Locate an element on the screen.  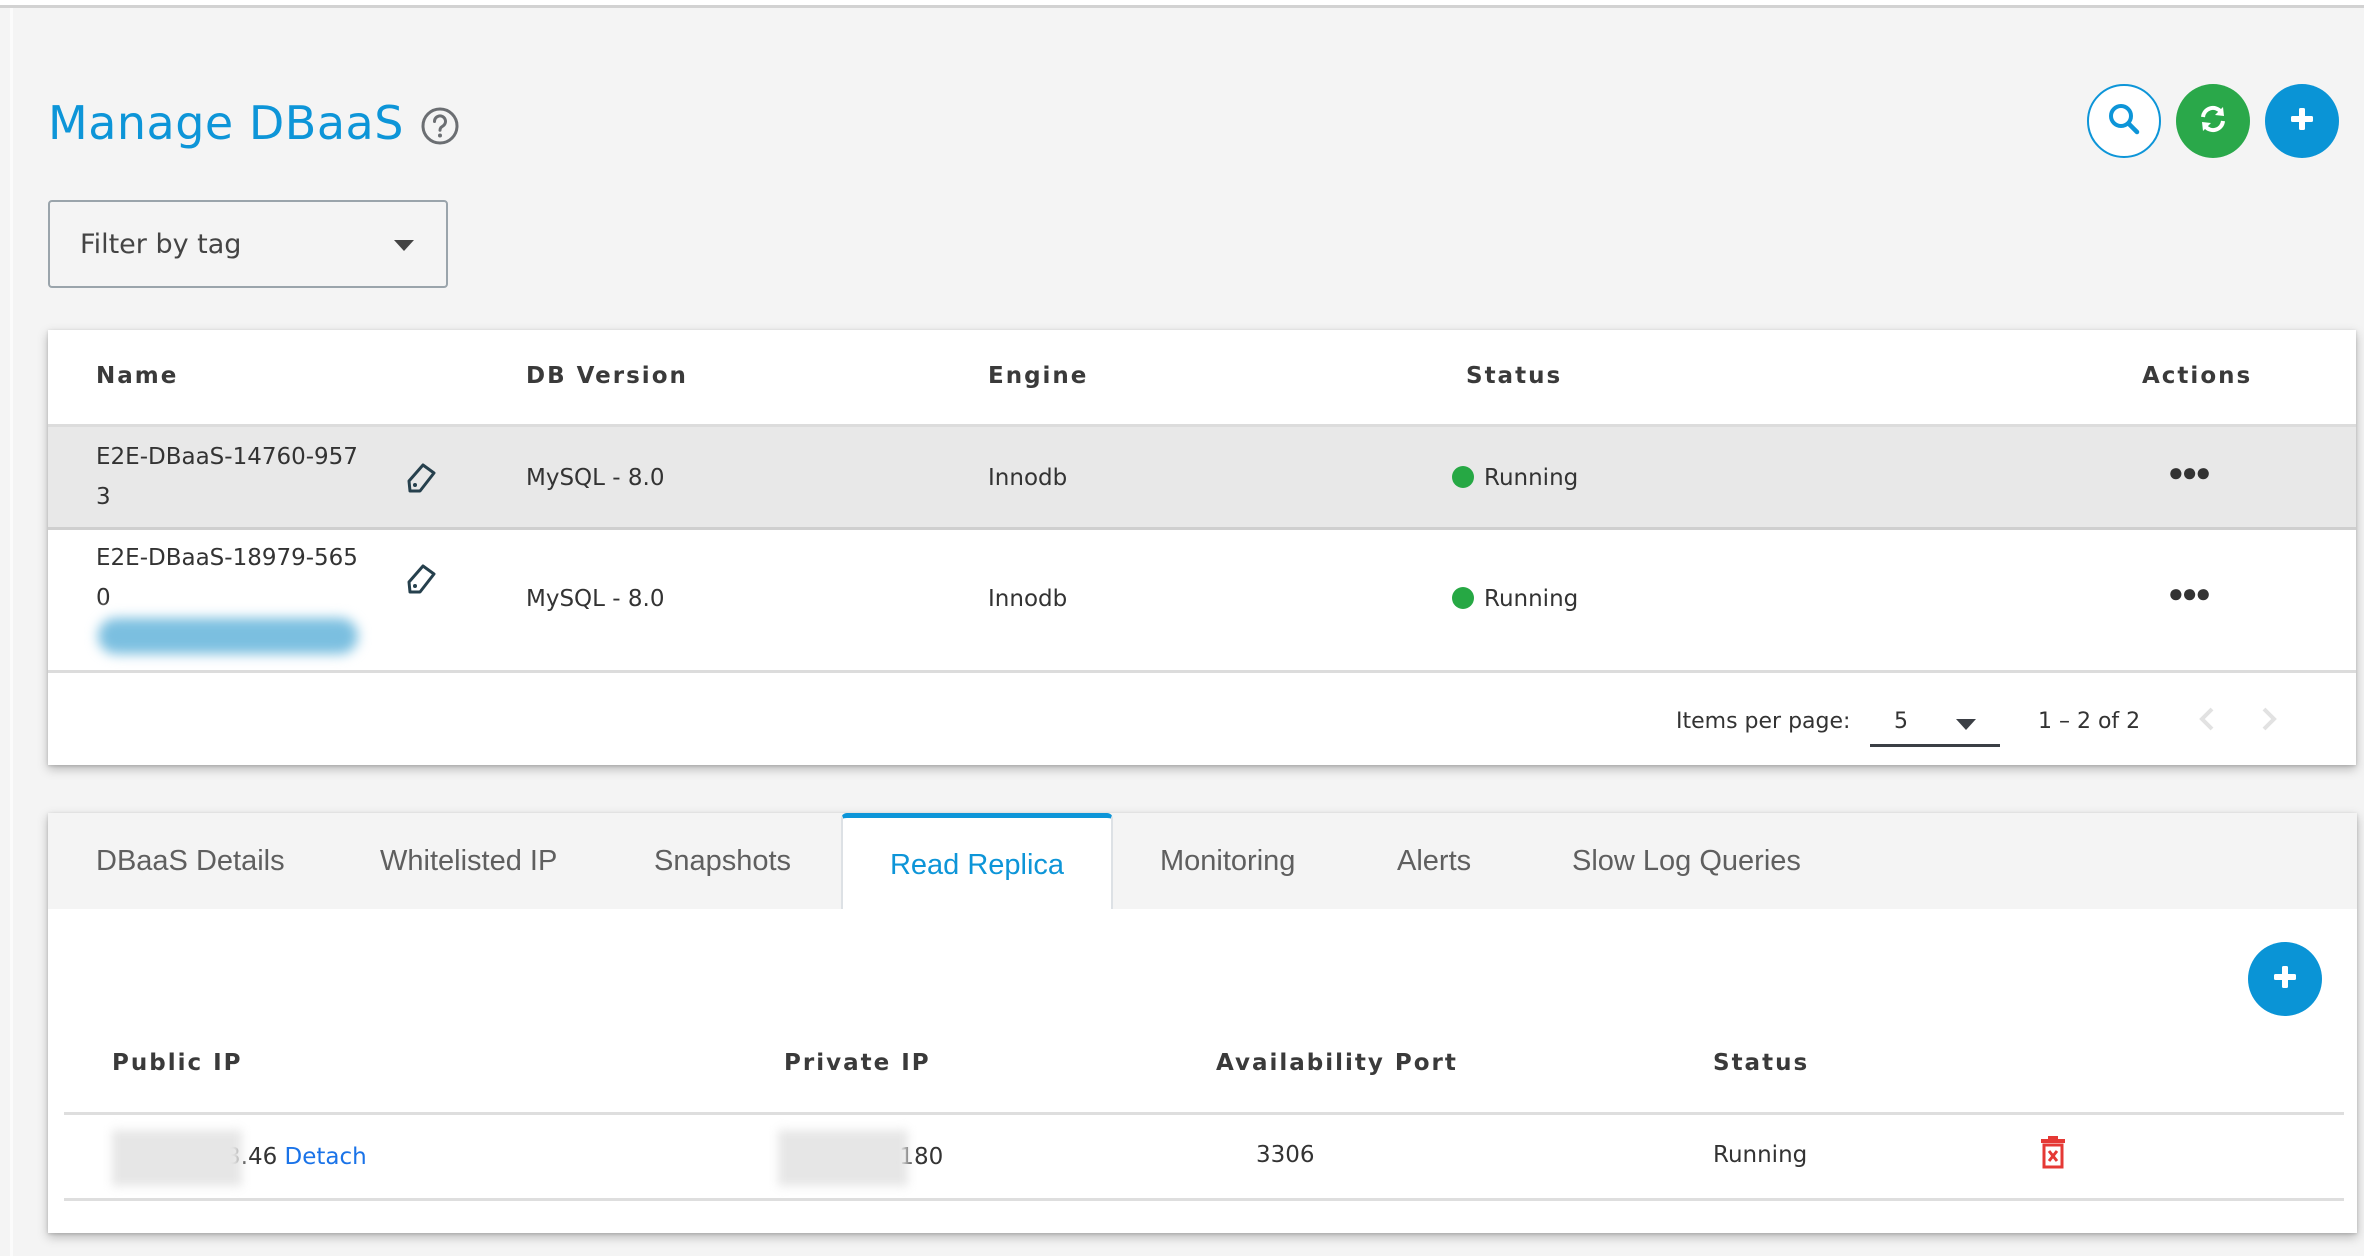
left-divider is located at coordinates (11, 632).